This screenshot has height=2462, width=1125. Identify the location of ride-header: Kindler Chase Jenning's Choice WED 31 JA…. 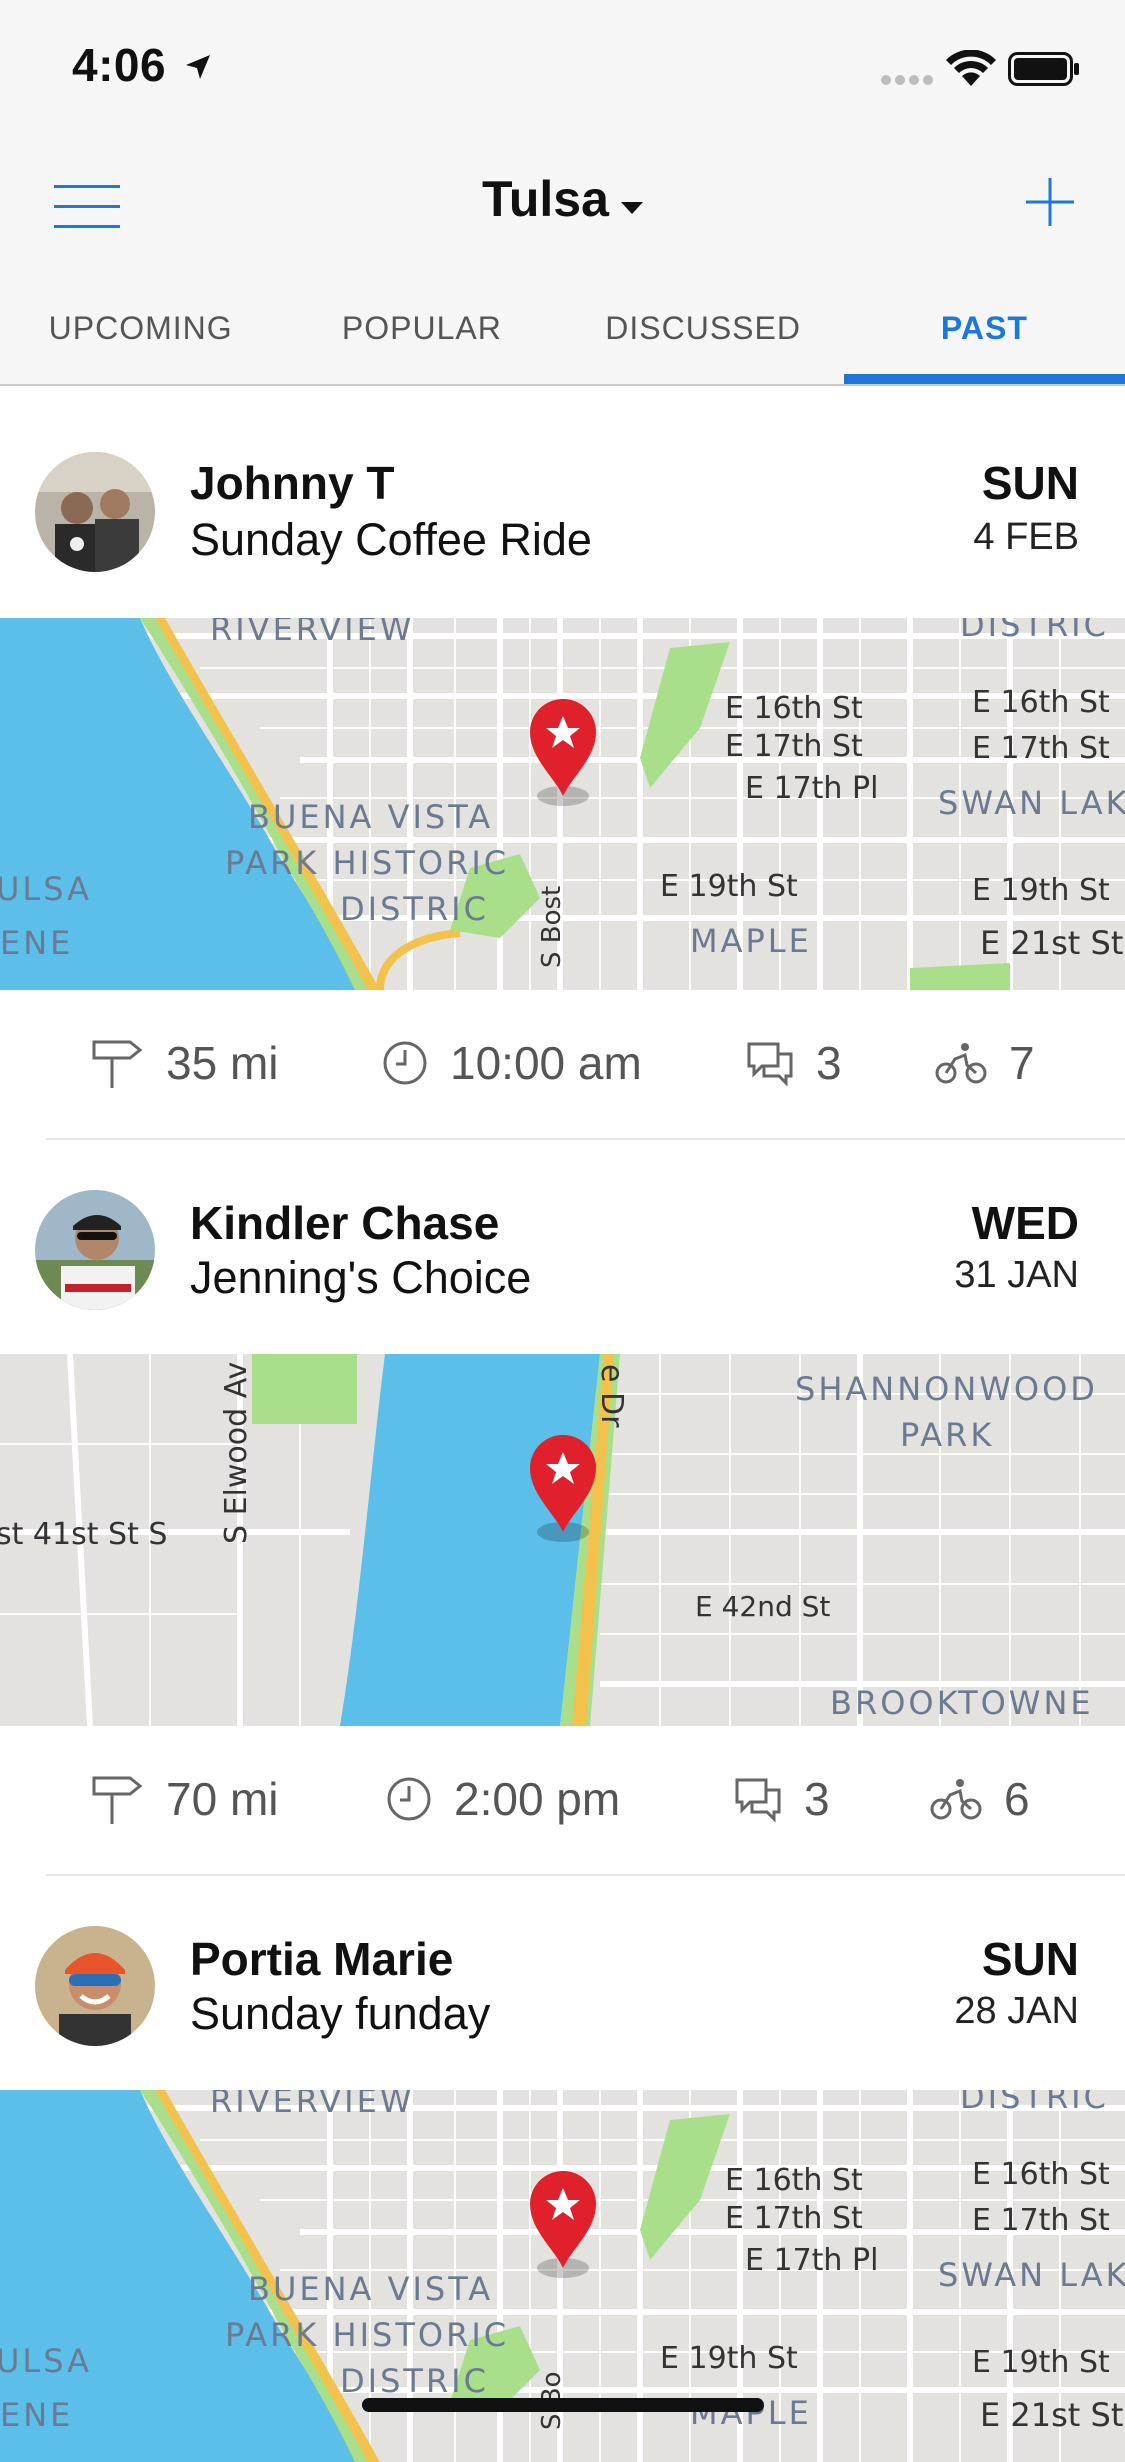
(562, 1247).